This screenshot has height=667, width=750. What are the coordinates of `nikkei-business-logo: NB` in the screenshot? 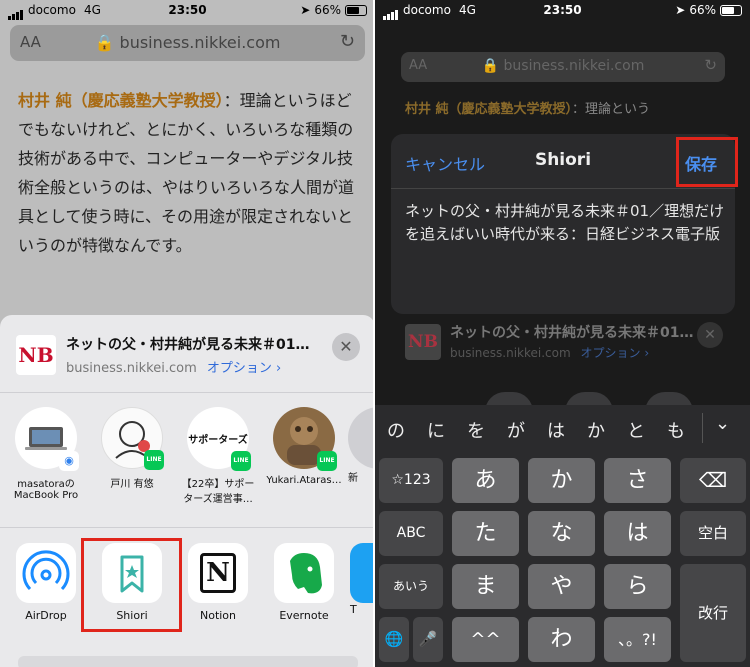 It's located at (36, 355).